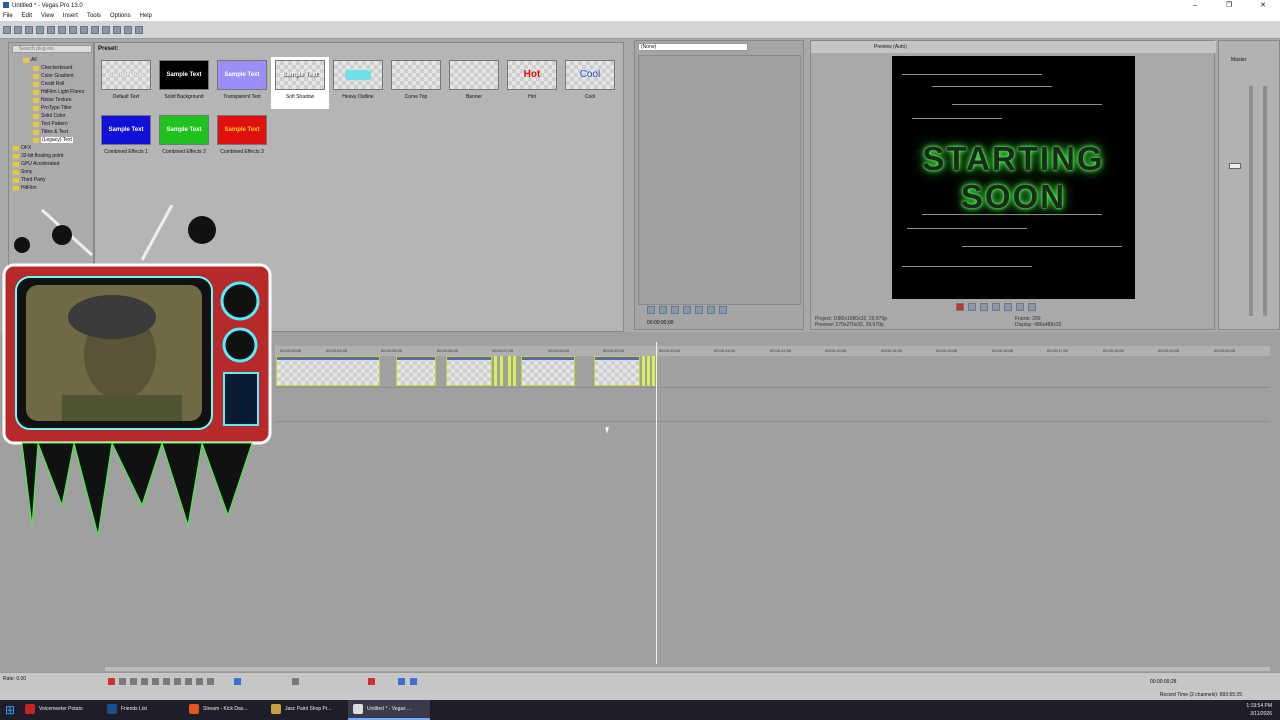 The height and width of the screenshot is (720, 1280). Describe the element at coordinates (128, 29) in the screenshot. I see `edit-tool-icon` at that location.